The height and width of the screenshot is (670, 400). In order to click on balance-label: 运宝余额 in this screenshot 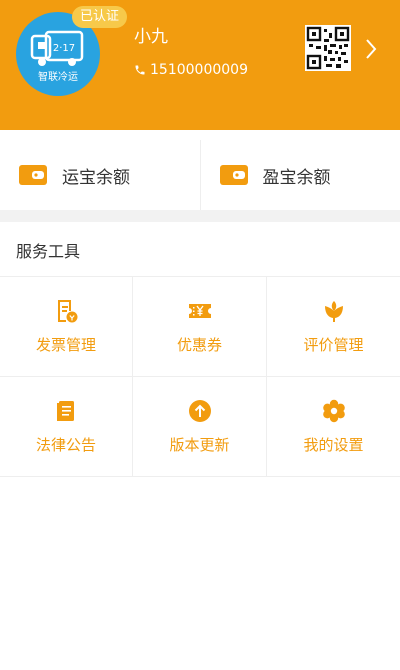, I will do `click(96, 177)`.